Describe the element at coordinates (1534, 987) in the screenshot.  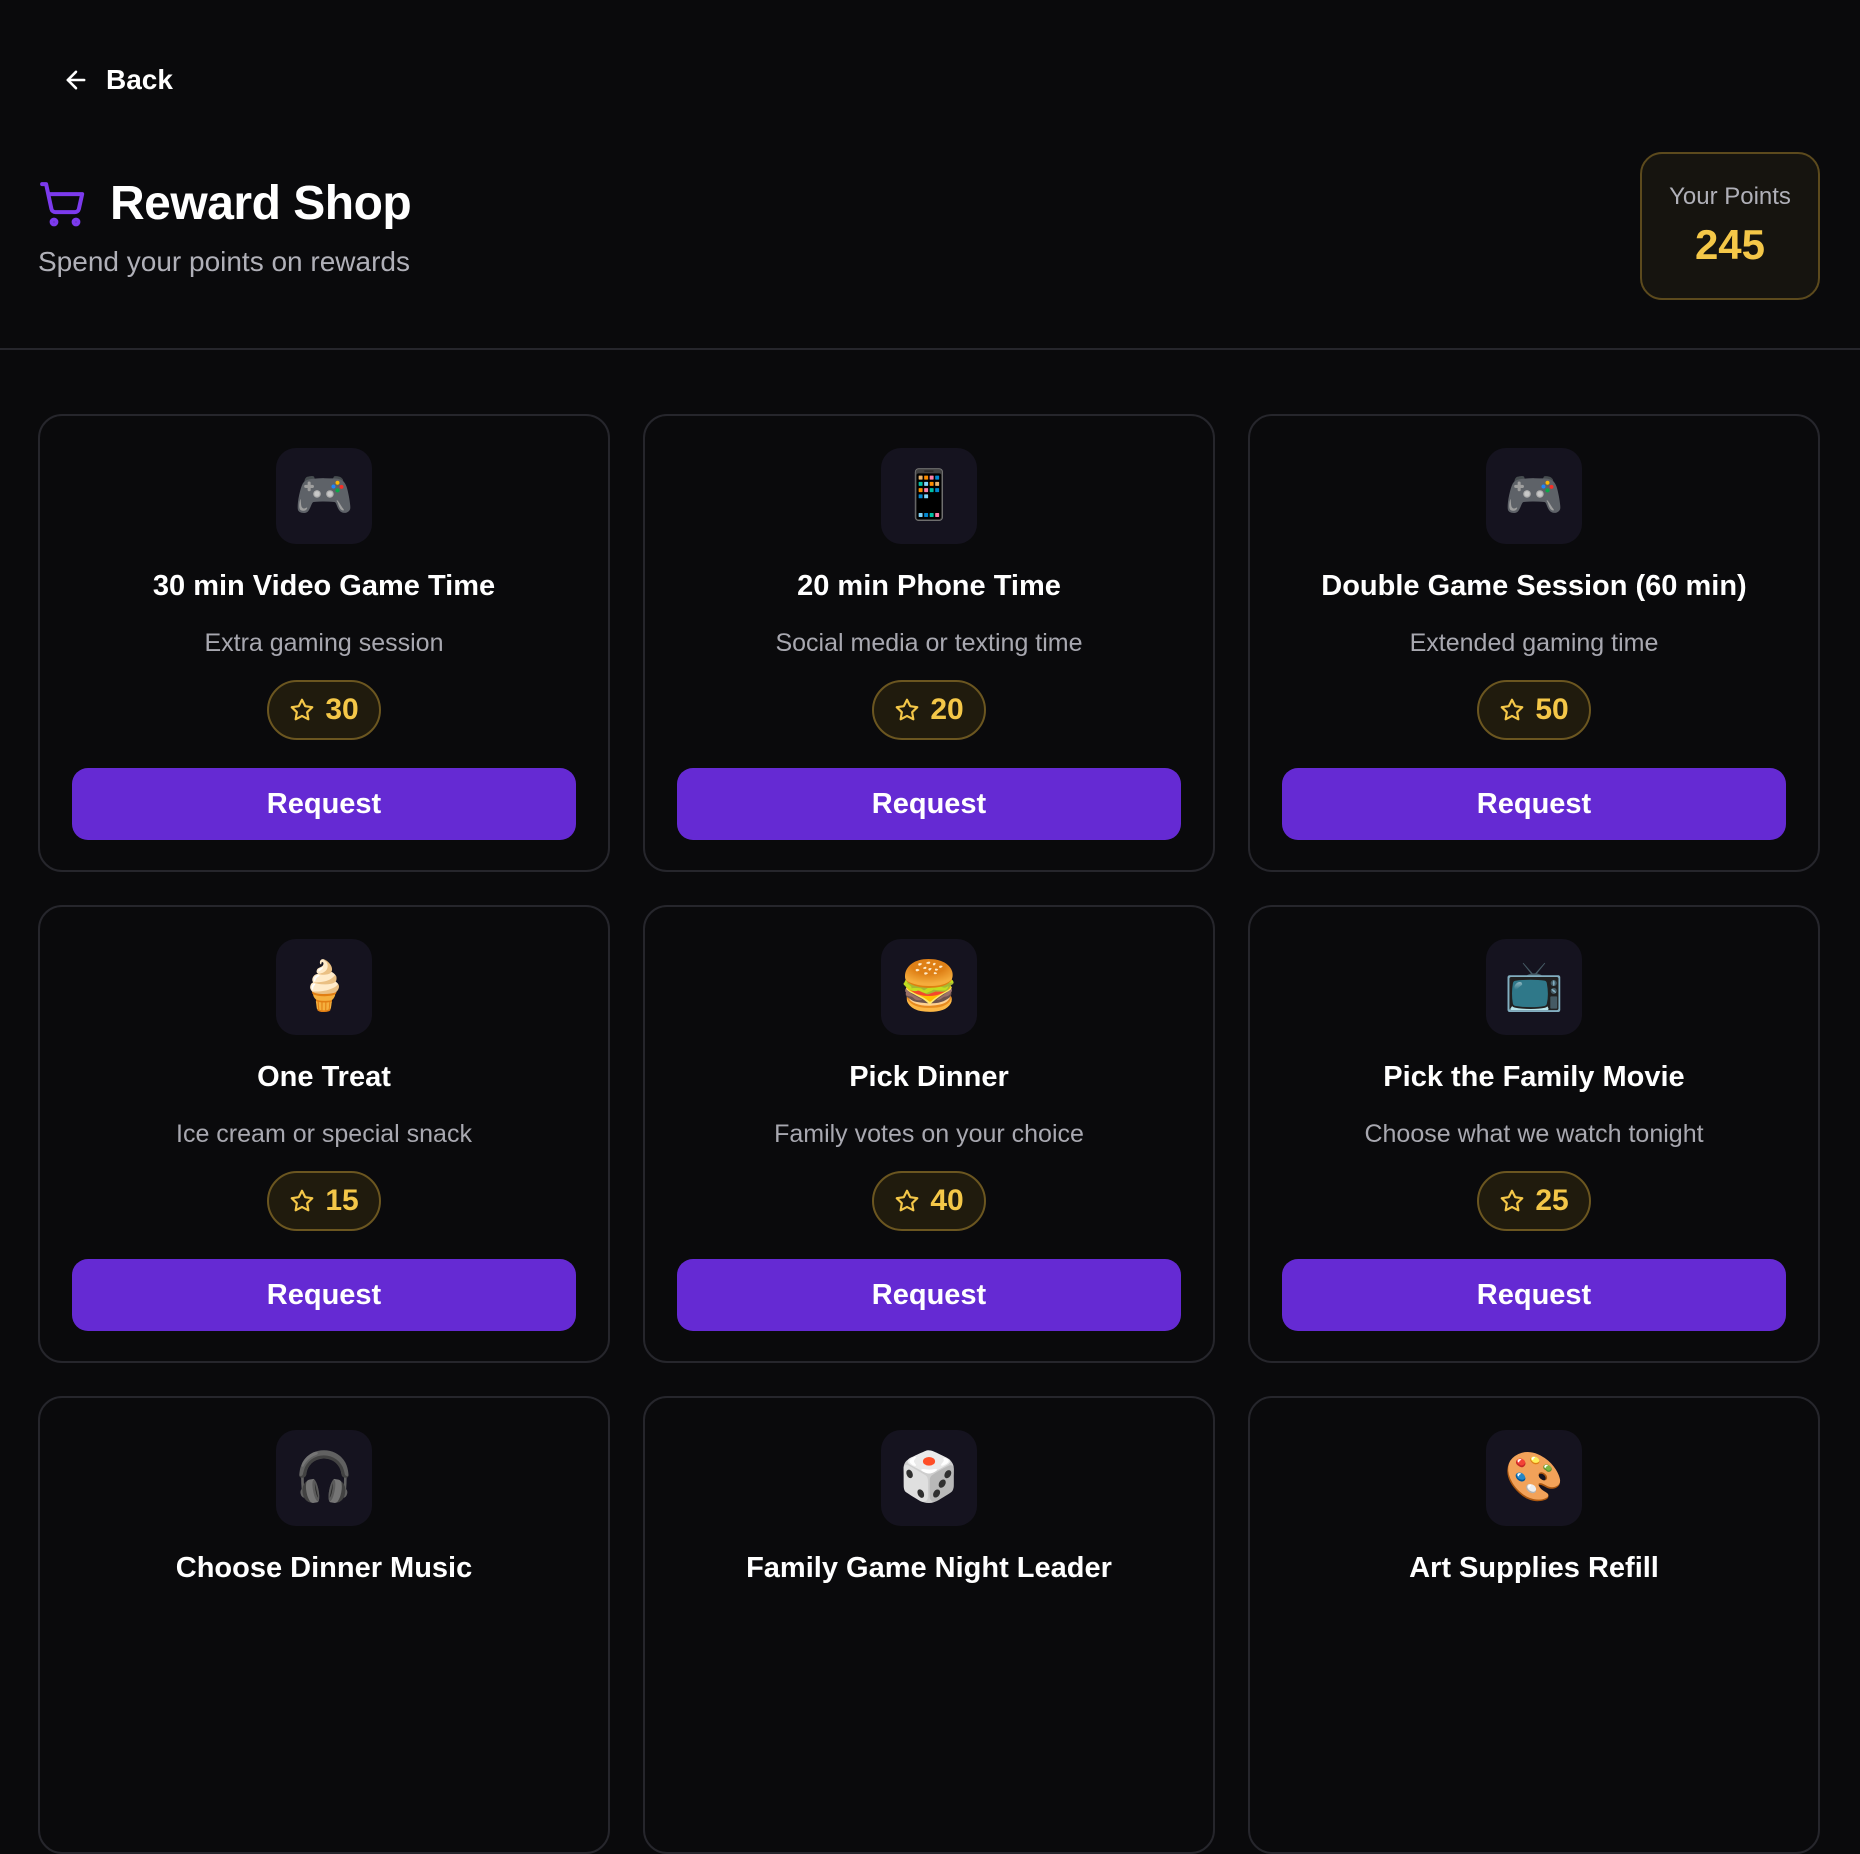
I see `television-icon: 📺` at that location.